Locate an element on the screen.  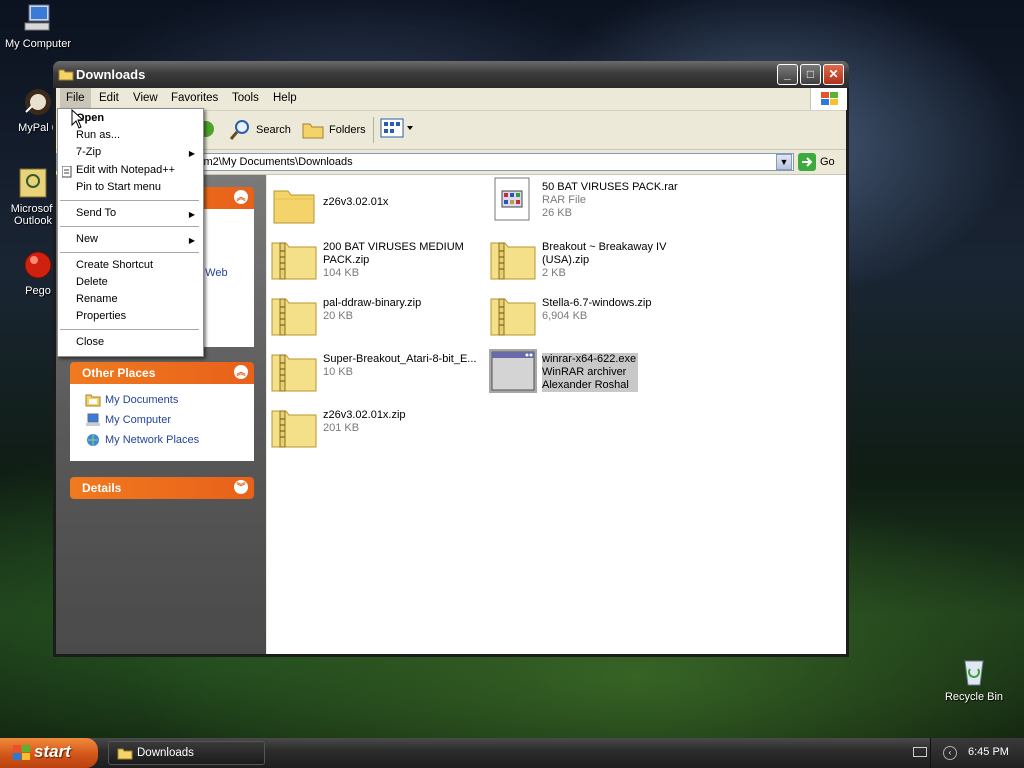
menu-item-delete: Delete is located at coordinates (92, 282).